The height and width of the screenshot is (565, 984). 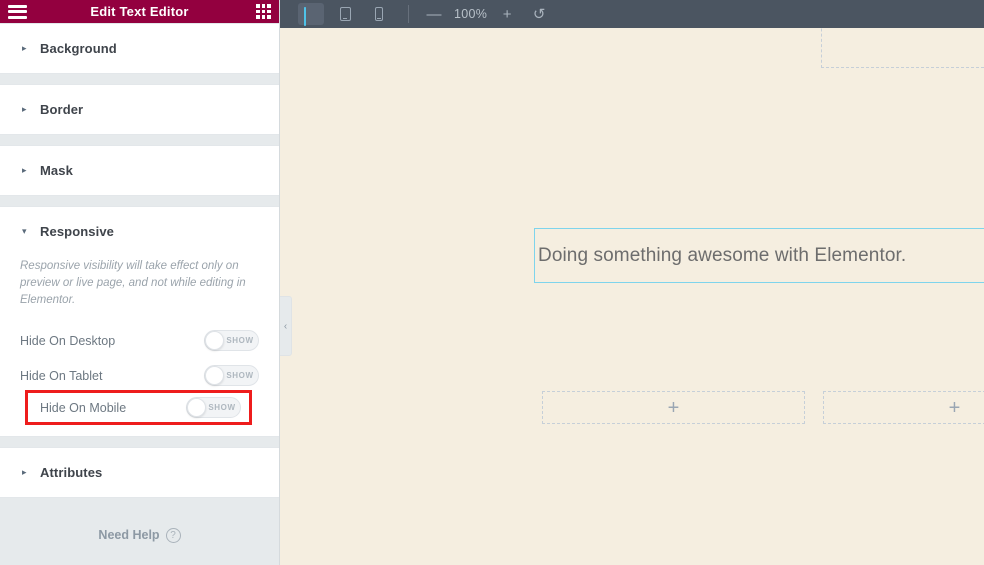 I want to click on section-header-attributes: ▸ Attributes, so click(x=139, y=472).